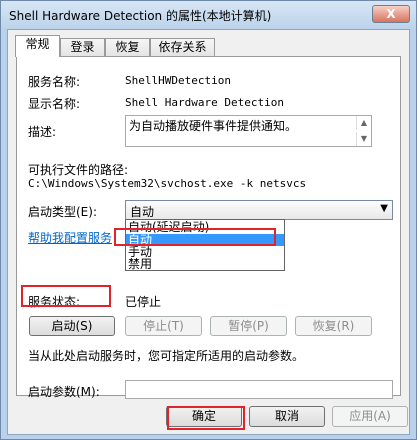 The width and height of the screenshot is (417, 440). I want to click on description-box: 为自动播放硬件事件提供通知。 ▲ ▼, so click(248, 131).